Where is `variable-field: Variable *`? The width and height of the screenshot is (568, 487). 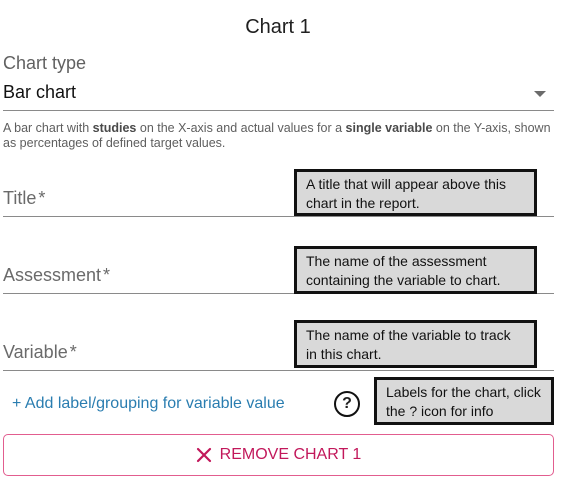 variable-field: Variable * is located at coordinates (40, 352).